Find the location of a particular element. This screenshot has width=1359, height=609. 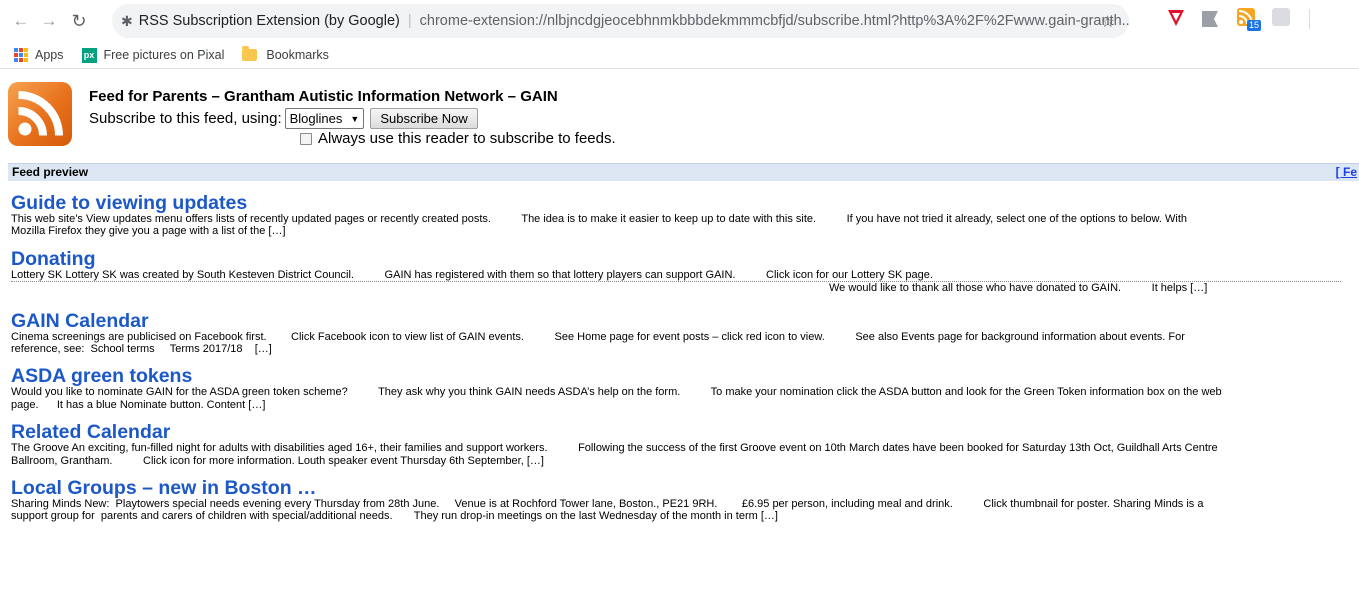

bookmark-pixabay-label: Free pictures on Pixal is located at coordinates (164, 55).